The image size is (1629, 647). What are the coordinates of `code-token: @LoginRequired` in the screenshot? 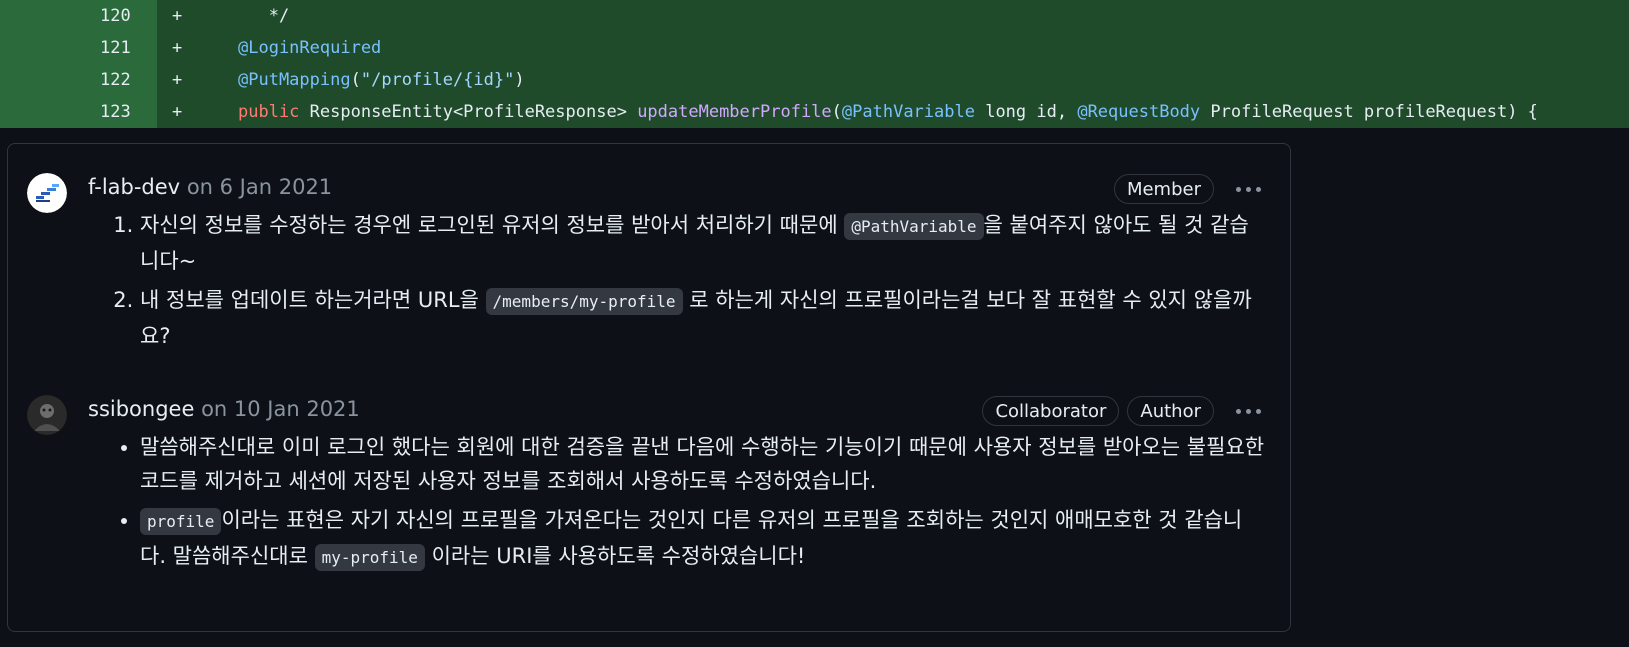 It's located at (310, 48).